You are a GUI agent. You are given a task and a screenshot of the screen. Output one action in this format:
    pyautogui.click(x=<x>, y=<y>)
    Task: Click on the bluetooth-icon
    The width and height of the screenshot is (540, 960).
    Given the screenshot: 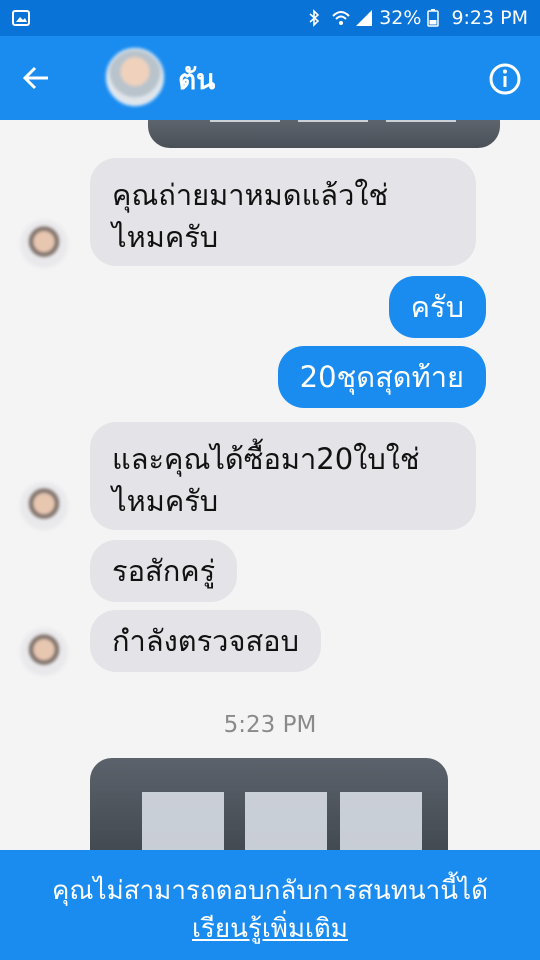 What is the action you would take?
    pyautogui.click(x=316, y=18)
    